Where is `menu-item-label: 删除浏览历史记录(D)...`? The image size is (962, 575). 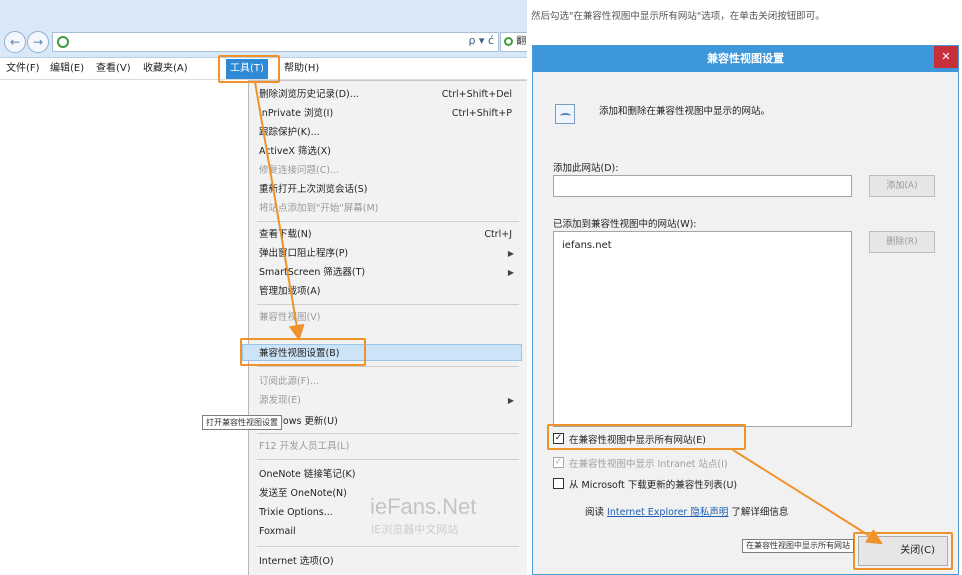 menu-item-label: 删除浏览历史记录(D)... is located at coordinates (309, 94).